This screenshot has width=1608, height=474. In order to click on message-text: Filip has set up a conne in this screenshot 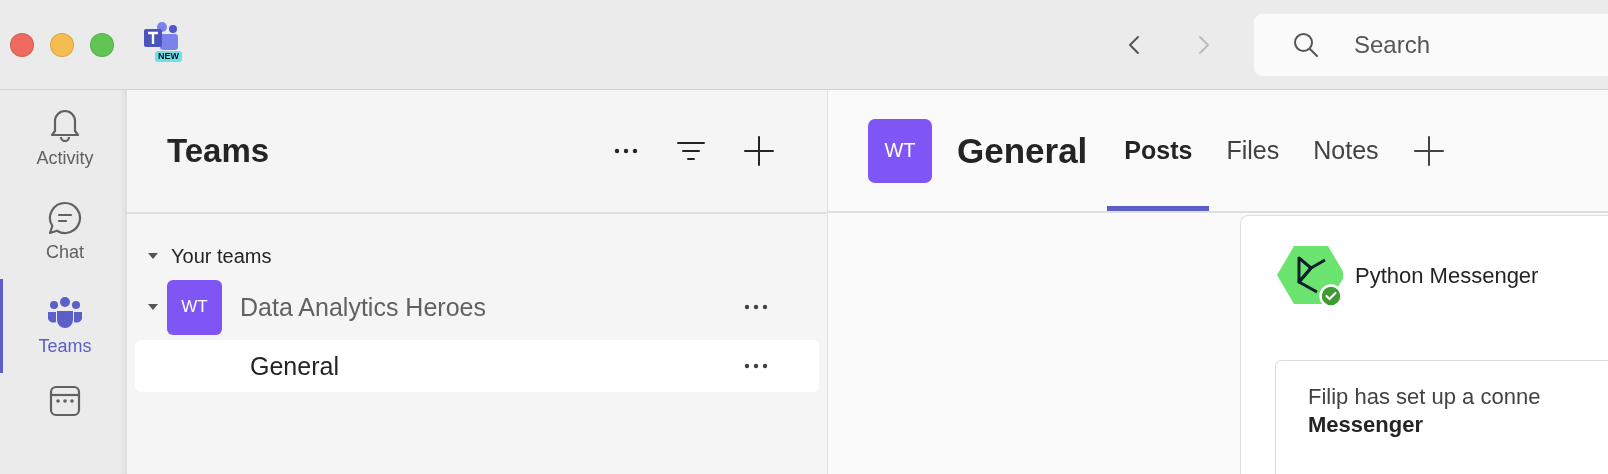, I will do `click(1425, 397)`.